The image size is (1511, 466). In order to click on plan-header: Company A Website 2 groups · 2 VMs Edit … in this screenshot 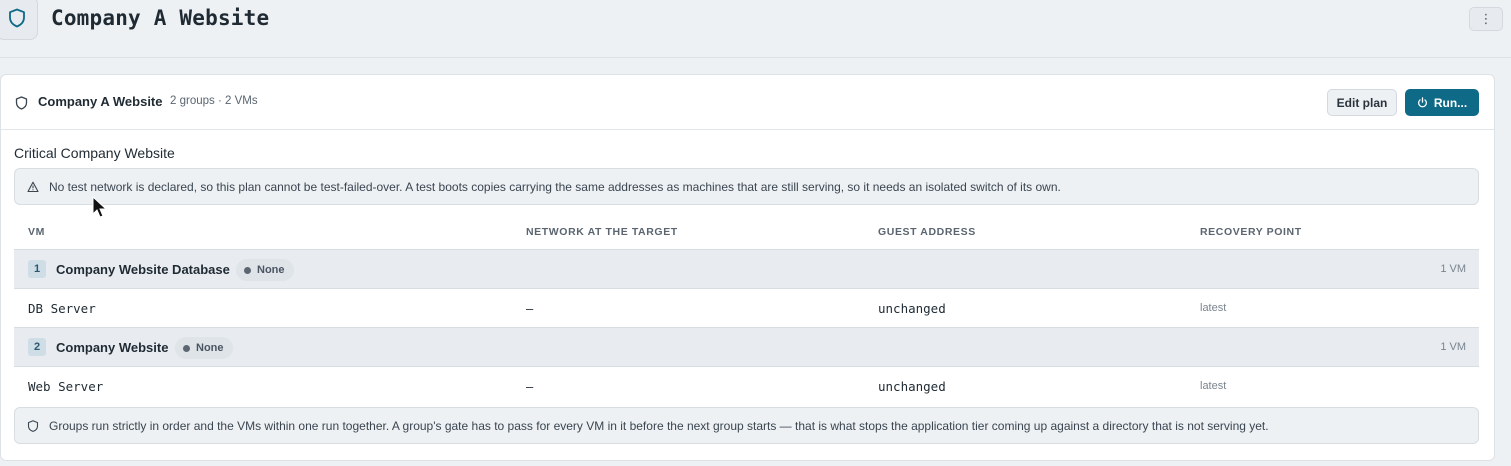, I will do `click(747, 102)`.